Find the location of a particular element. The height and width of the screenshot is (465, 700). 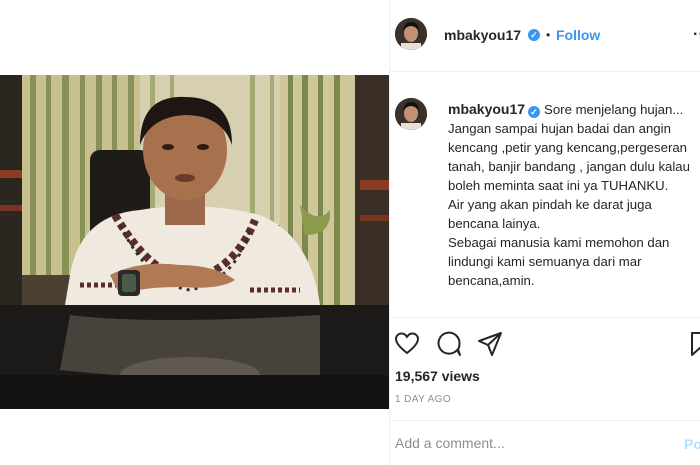

comment-icon is located at coordinates (449, 344).